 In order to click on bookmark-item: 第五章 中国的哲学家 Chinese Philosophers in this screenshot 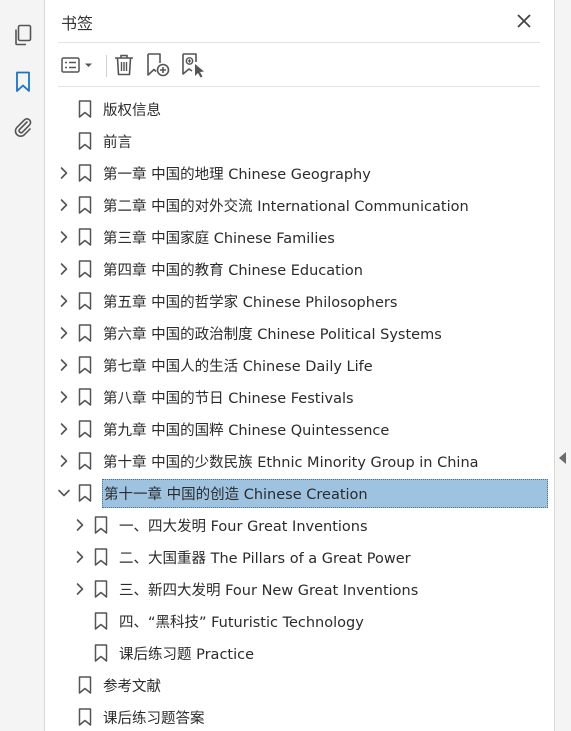, I will do `click(226, 301)`.